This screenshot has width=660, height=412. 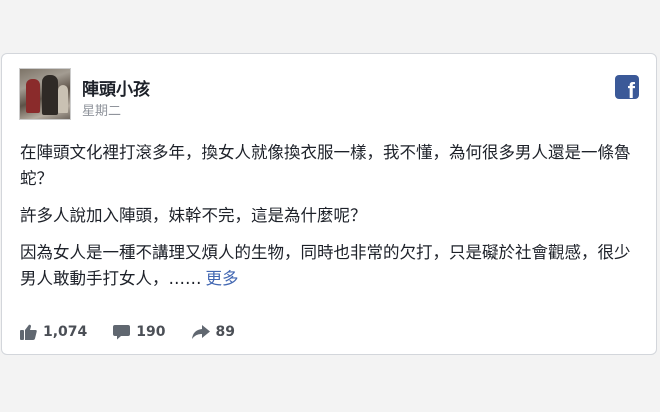 I want to click on likes-stat: 1,074, so click(x=53, y=332).